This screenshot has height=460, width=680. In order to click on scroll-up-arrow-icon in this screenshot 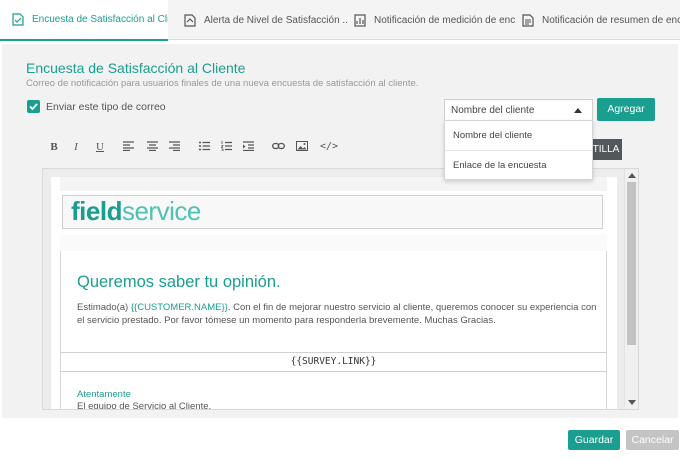, I will do `click(632, 175)`.